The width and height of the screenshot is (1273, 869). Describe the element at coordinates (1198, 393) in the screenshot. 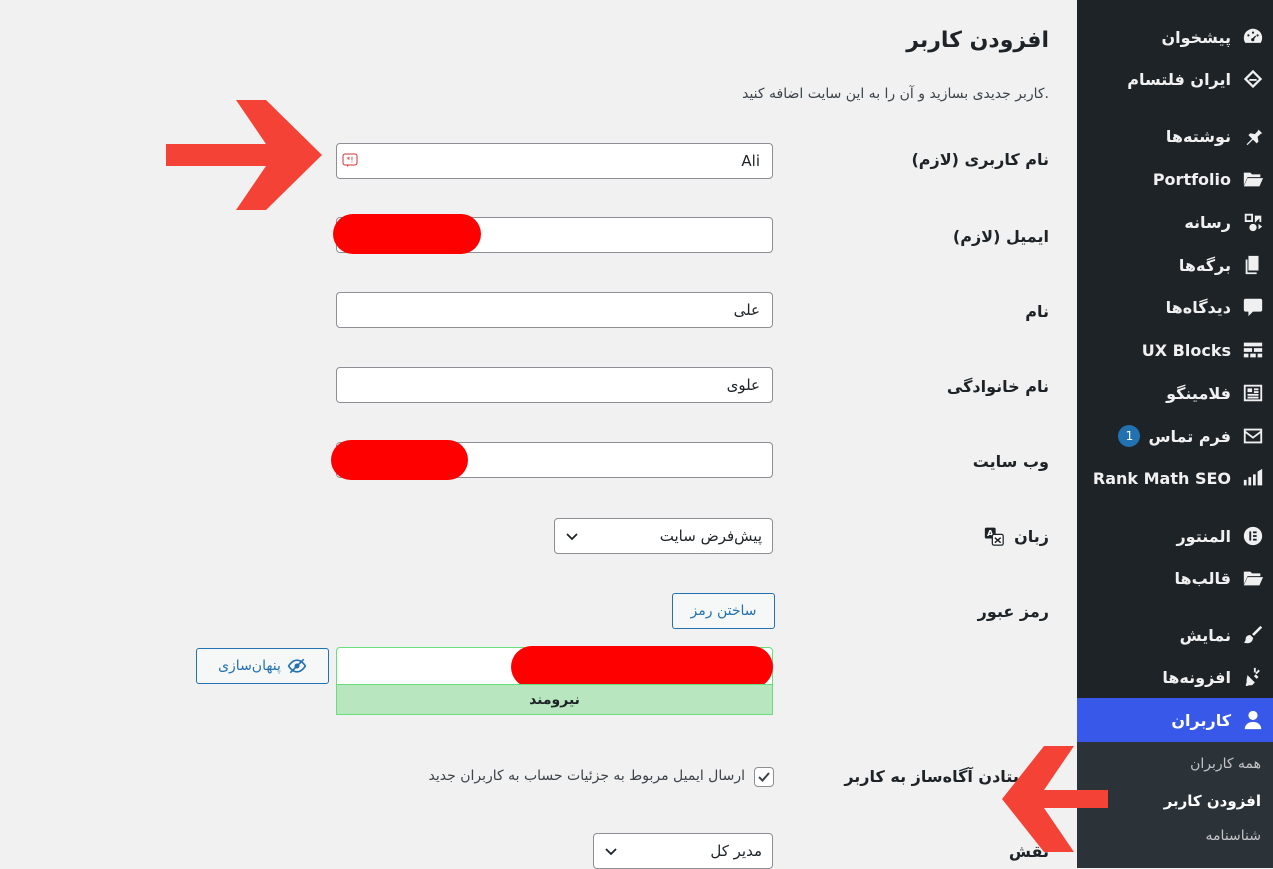

I see `sidebar-item-label: فلامینگو` at that location.